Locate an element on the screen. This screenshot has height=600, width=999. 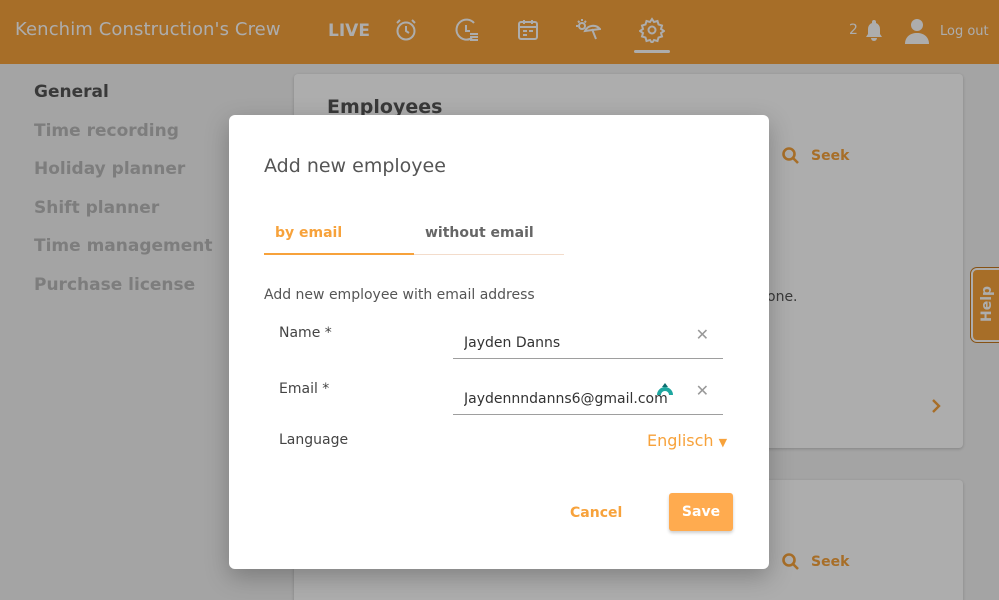
tab-by-email: by email is located at coordinates (339, 240).